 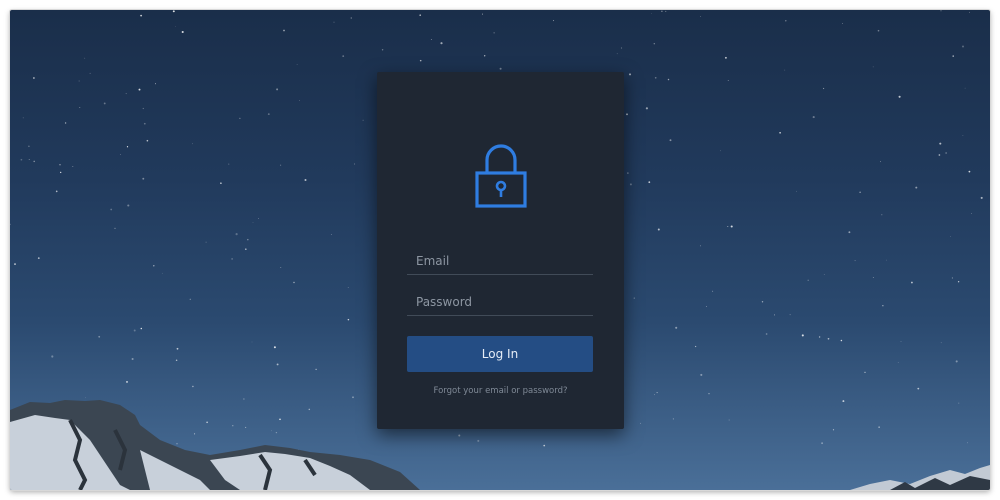 What do you see at coordinates (500, 354) in the screenshot?
I see `login-button: Log In` at bounding box center [500, 354].